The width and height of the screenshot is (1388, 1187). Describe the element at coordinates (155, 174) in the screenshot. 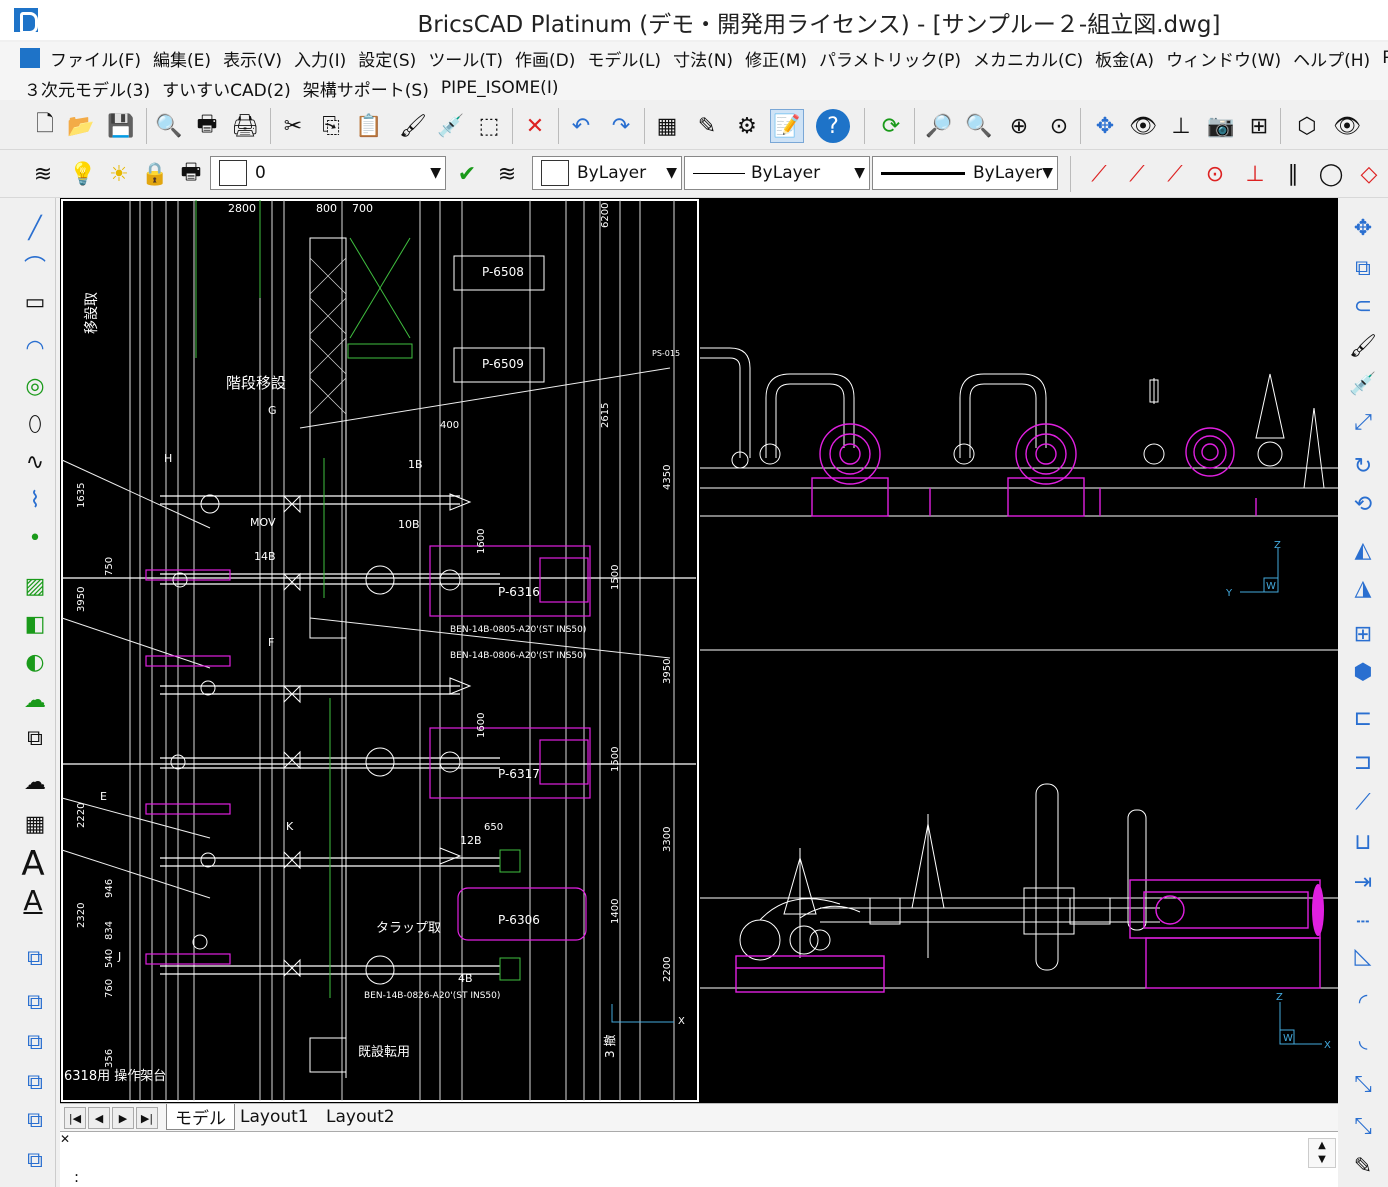

I see `layer-lock-icon: 🔒` at that location.